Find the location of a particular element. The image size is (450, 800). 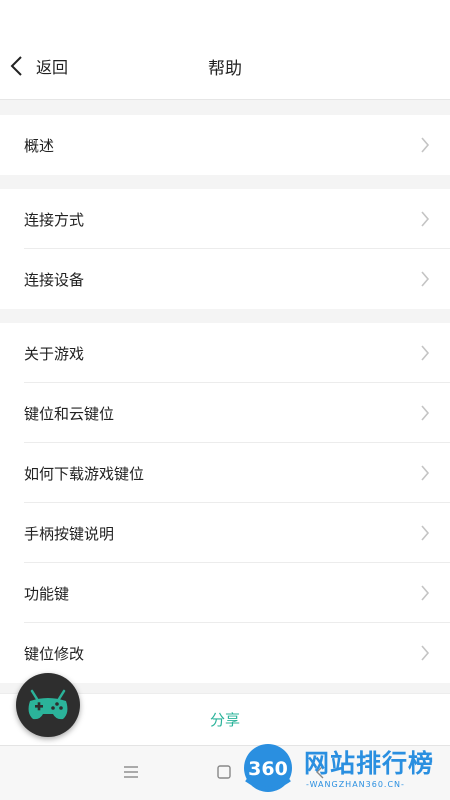

help-item-function-keys: 功能键 is located at coordinates (225, 593).